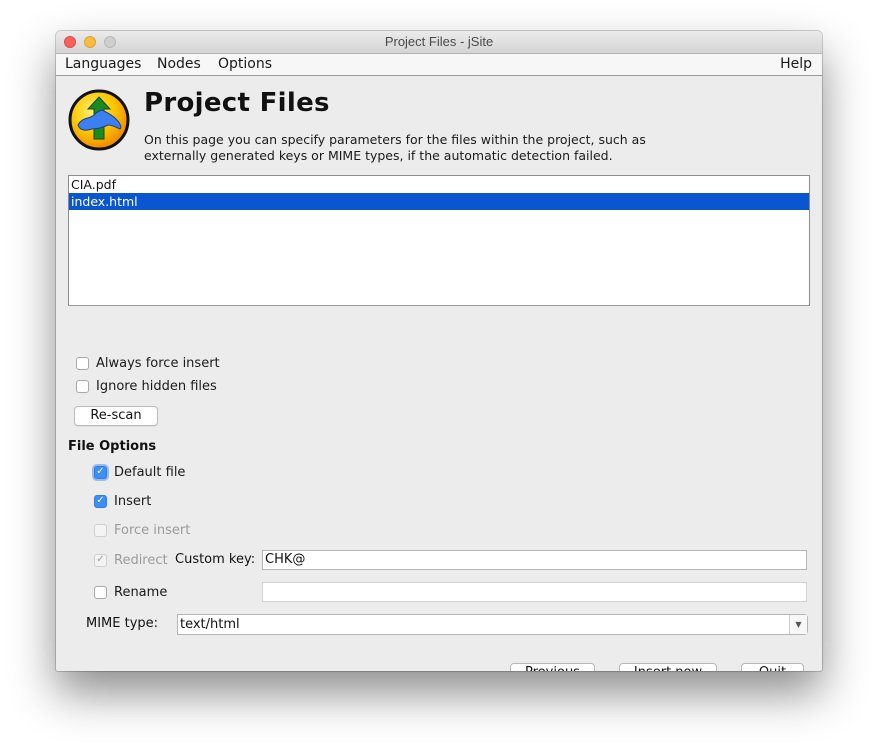 The height and width of the screenshot is (751, 878). I want to click on previous-button: Previous, so click(552, 667).